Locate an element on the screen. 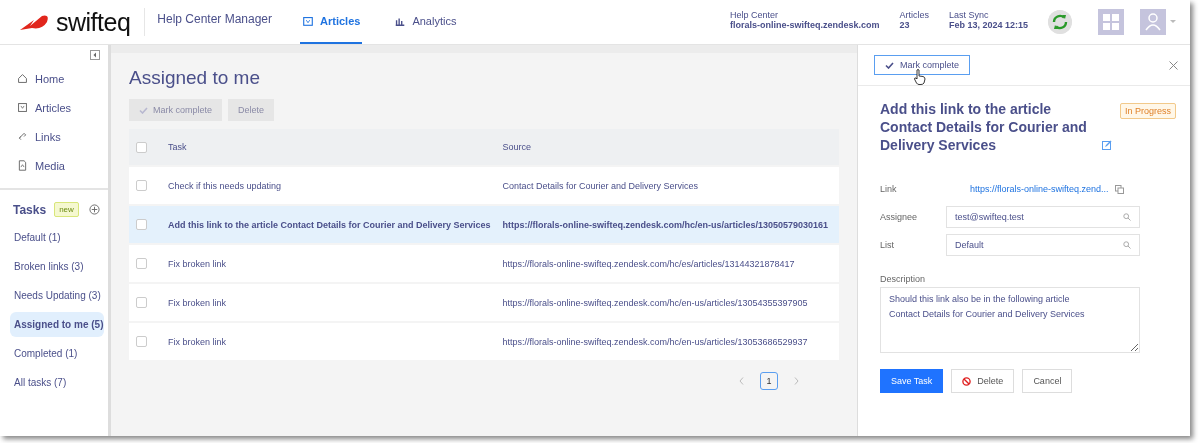  field-label: List is located at coordinates (887, 245).